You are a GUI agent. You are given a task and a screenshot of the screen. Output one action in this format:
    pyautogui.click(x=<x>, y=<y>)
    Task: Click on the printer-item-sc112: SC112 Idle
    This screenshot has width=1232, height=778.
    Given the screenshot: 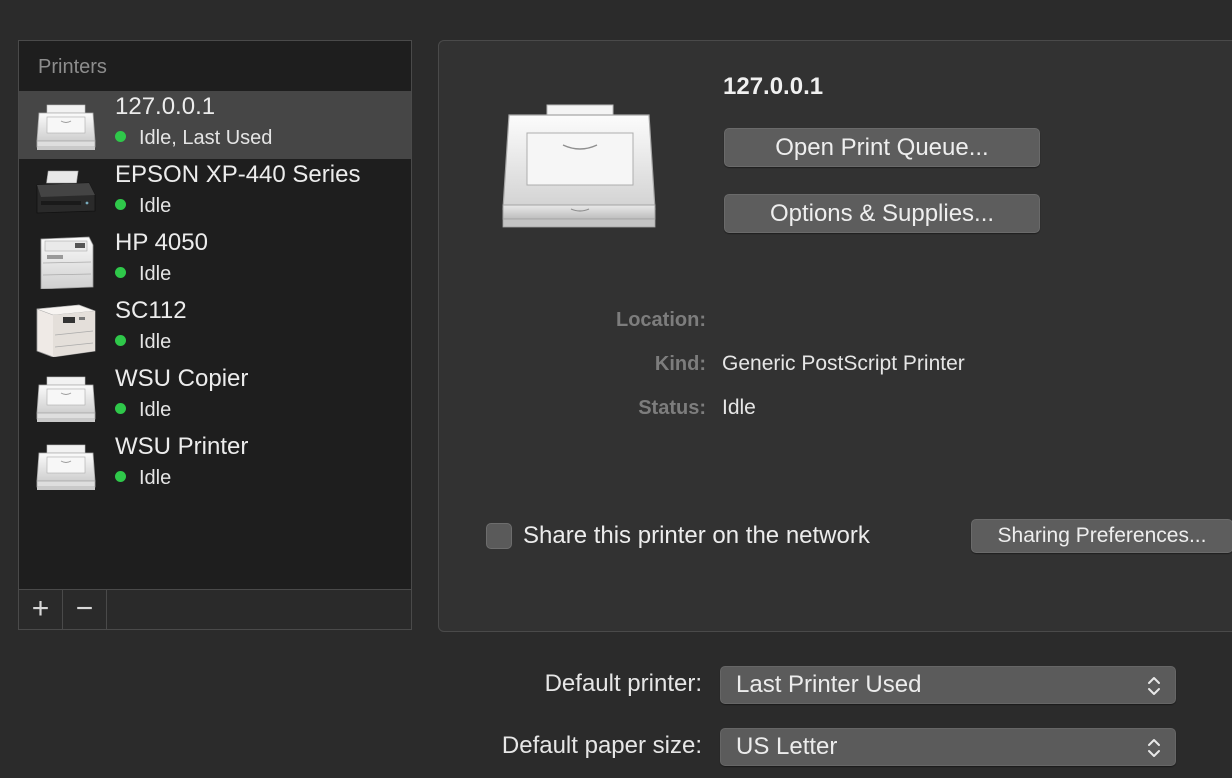 What is the action you would take?
    pyautogui.click(x=215, y=329)
    